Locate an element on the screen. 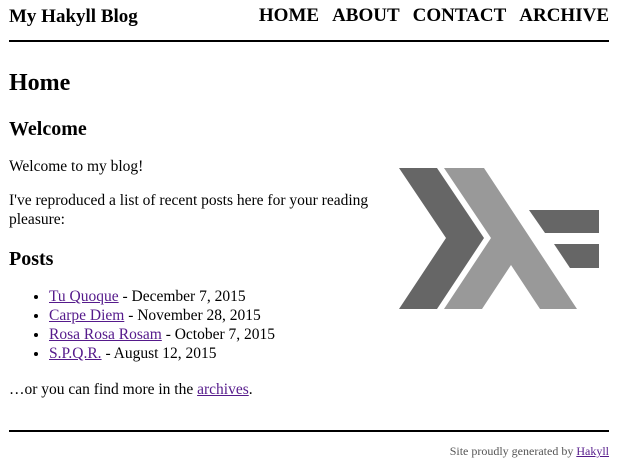 The width and height of the screenshot is (622, 469). post-link: Tu Quoque is located at coordinates (84, 296).